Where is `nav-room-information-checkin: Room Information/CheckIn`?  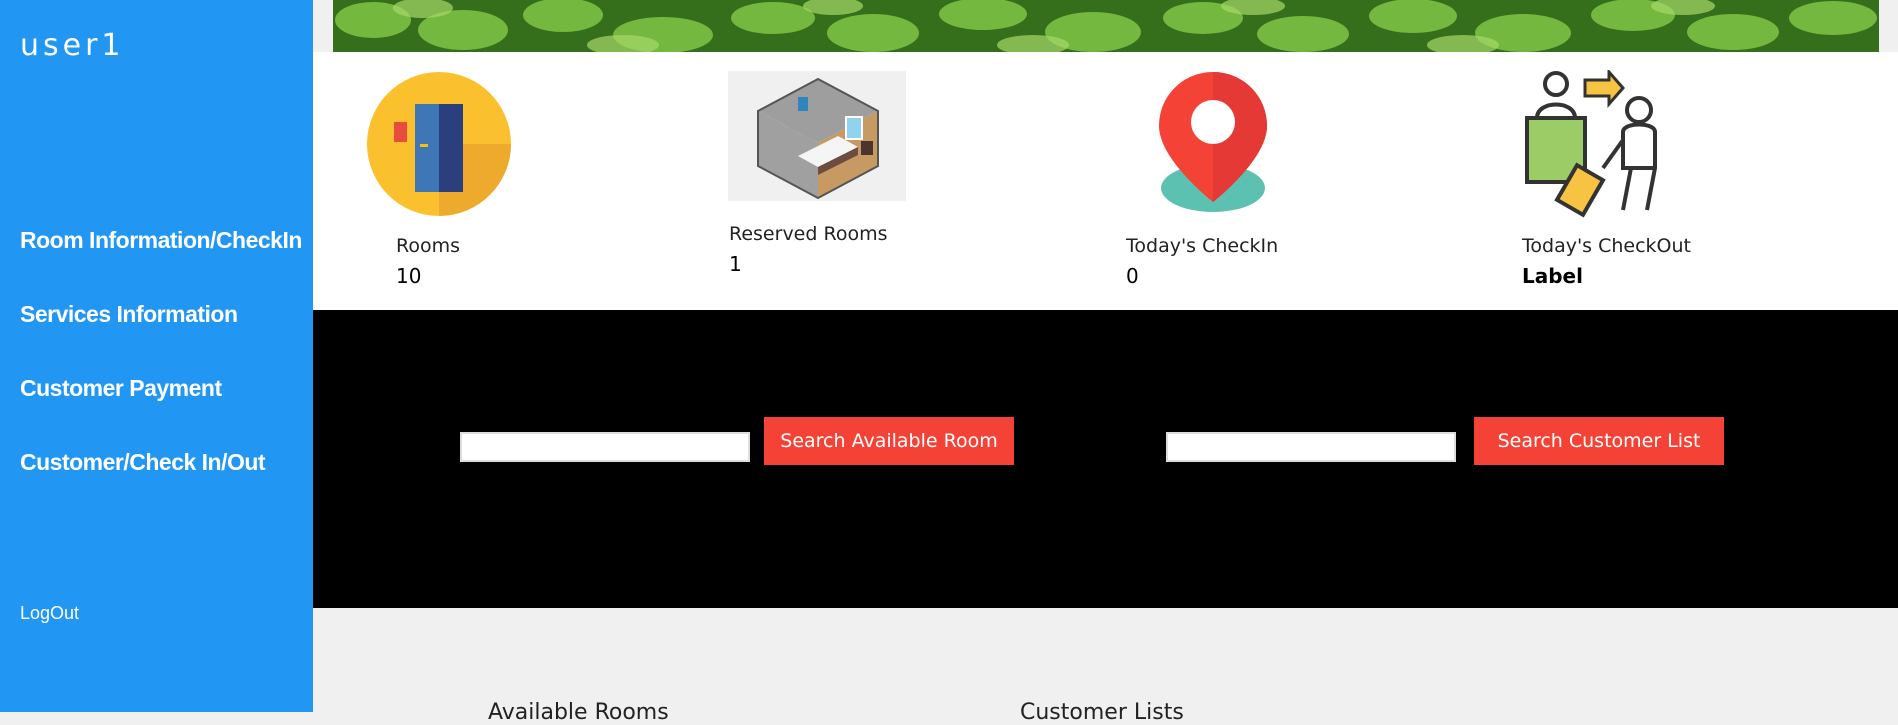 nav-room-information-checkin: Room Information/CheckIn is located at coordinates (161, 240).